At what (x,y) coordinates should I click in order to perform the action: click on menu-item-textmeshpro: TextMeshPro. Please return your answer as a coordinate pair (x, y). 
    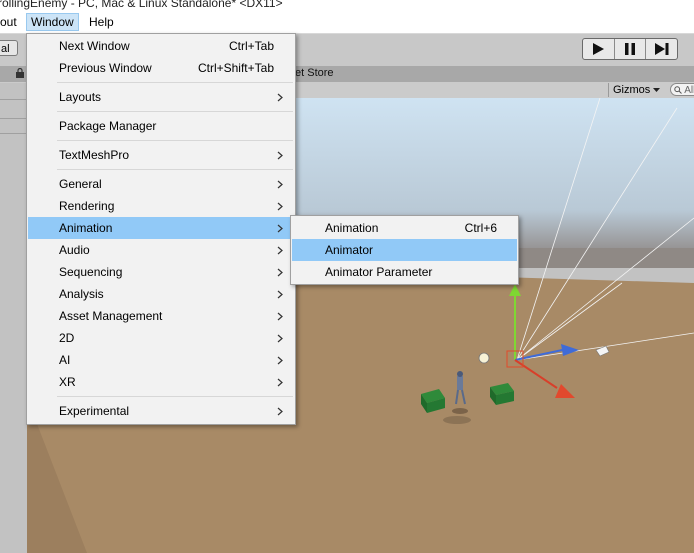
    Looking at the image, I should click on (161, 155).